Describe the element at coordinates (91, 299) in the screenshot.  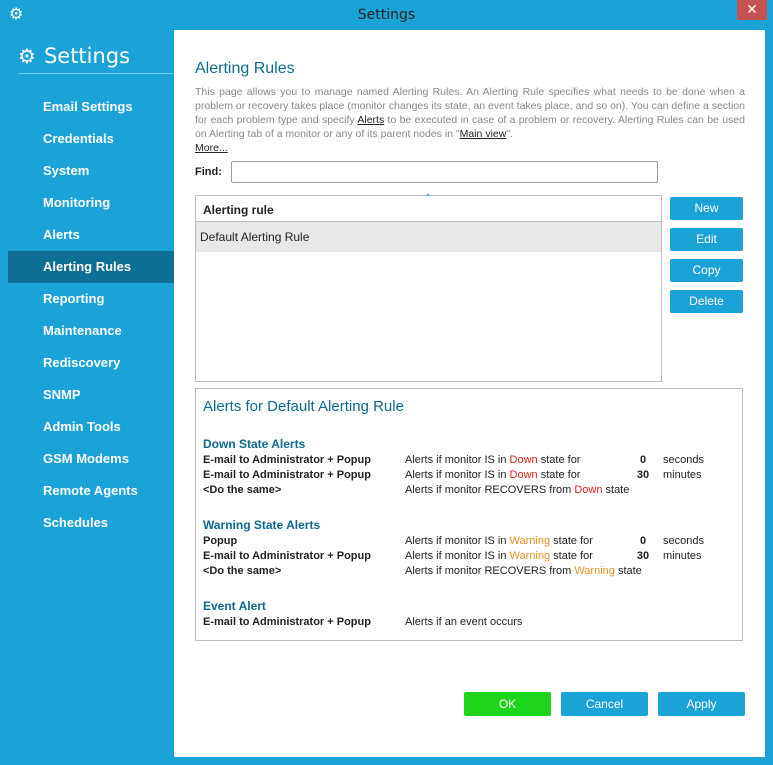
I see `sidebar-item-reporting: Reporting` at that location.